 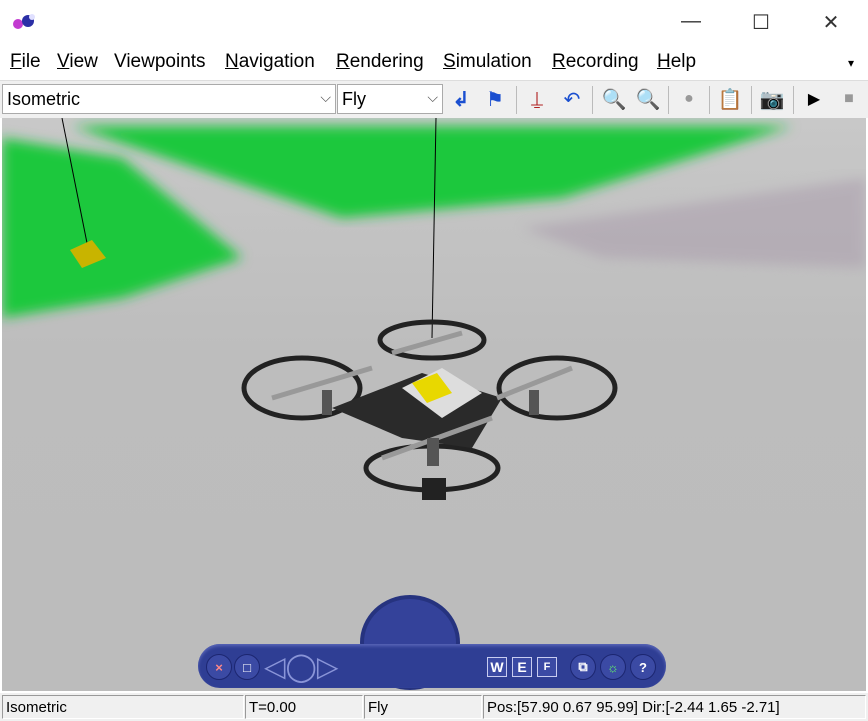 I want to click on grass-area, so click(x=432, y=172).